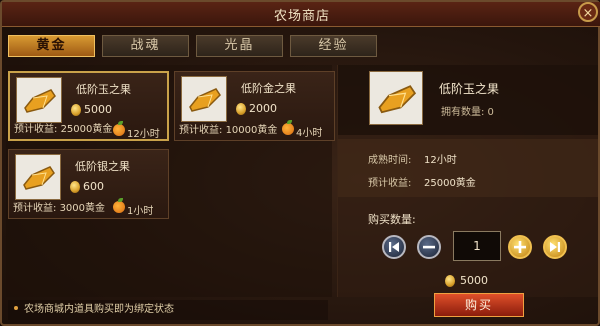  I want to click on tab-war-soul: 战魂, so click(145, 46).